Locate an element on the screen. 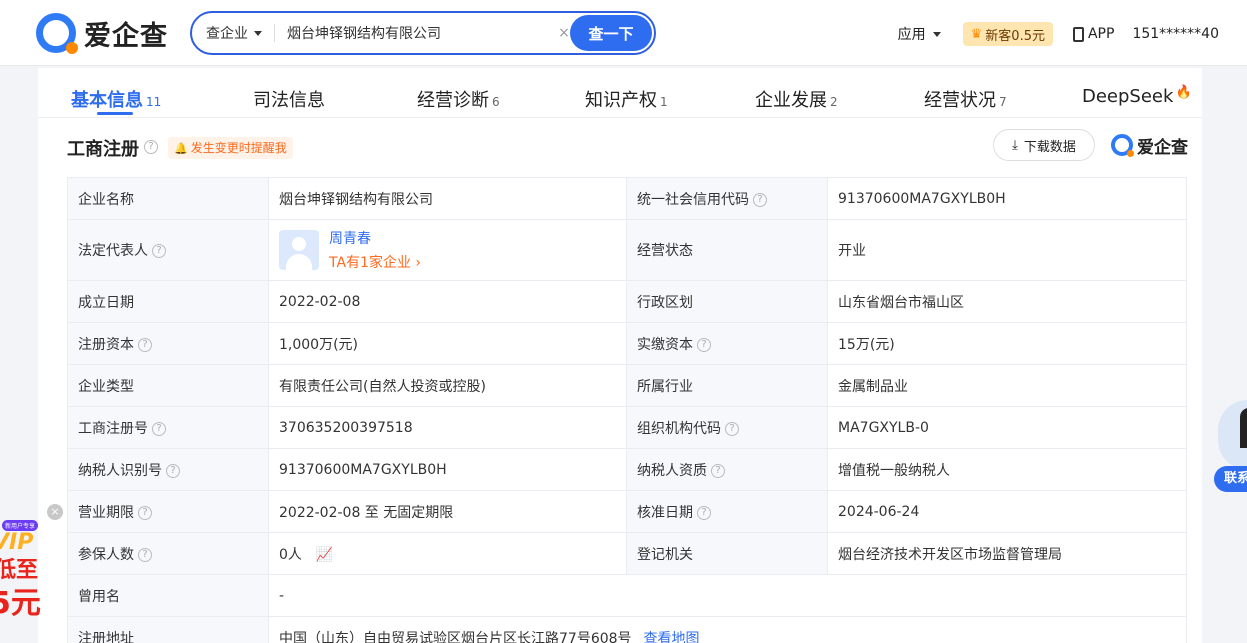  logo: 爱企查 is located at coordinates (102, 33).